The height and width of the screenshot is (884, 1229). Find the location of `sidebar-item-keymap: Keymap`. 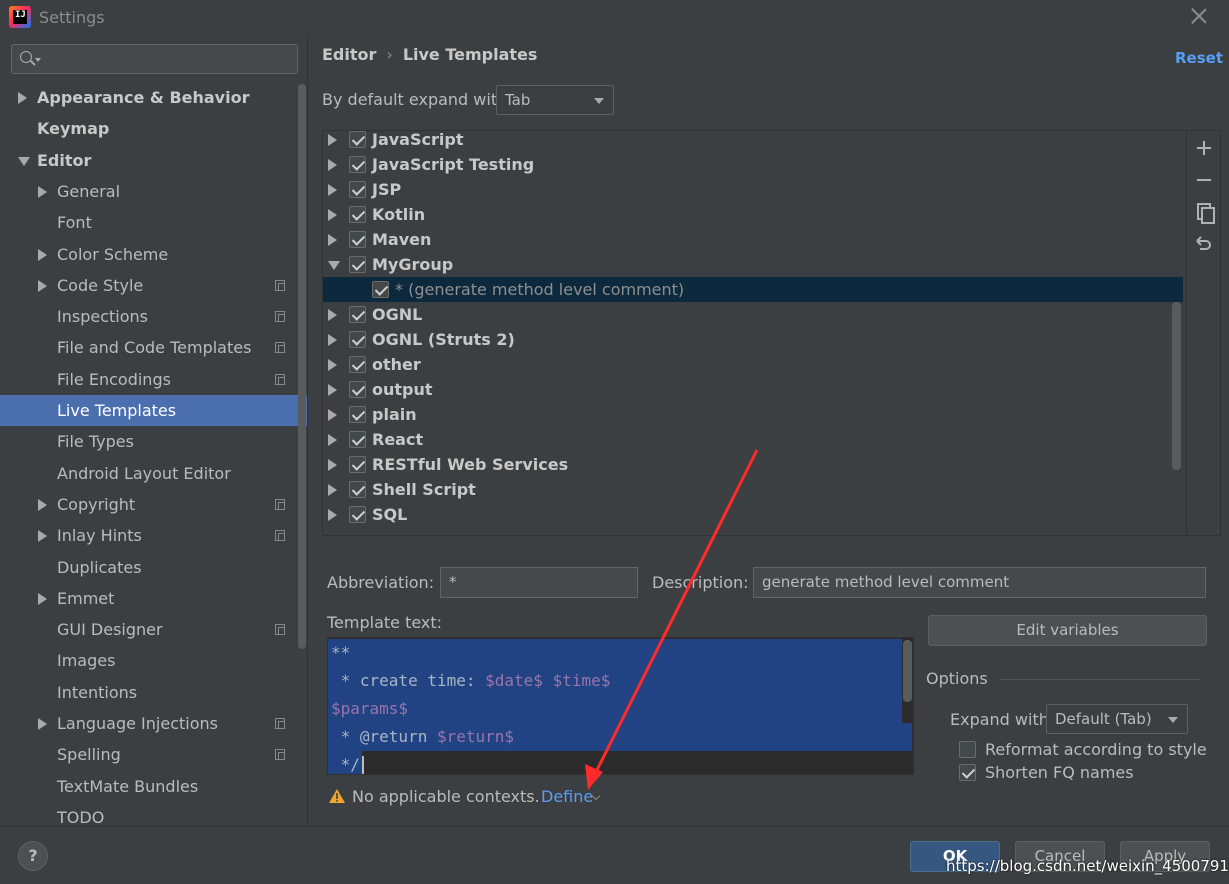

sidebar-item-keymap: Keymap is located at coordinates (149, 128).